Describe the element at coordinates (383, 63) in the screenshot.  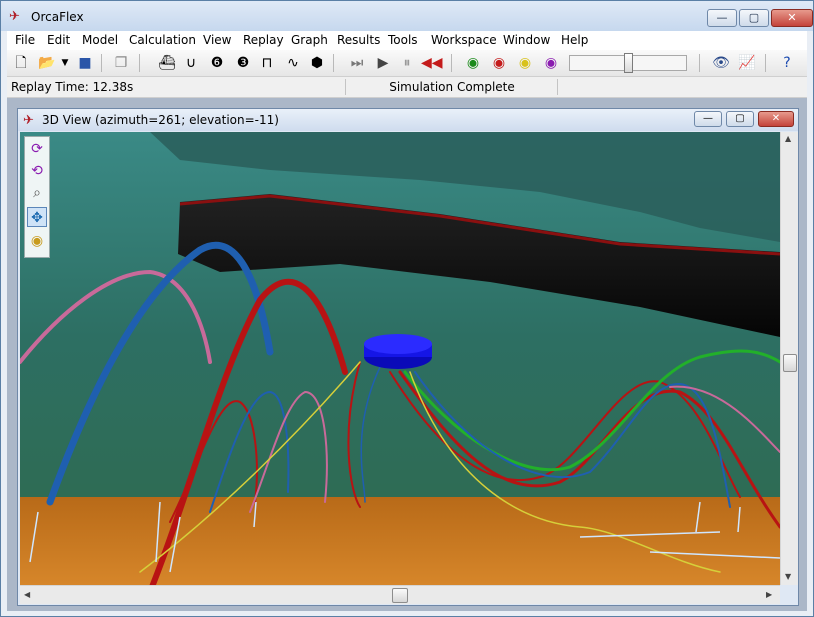
I see `play-icon: ▶` at that location.